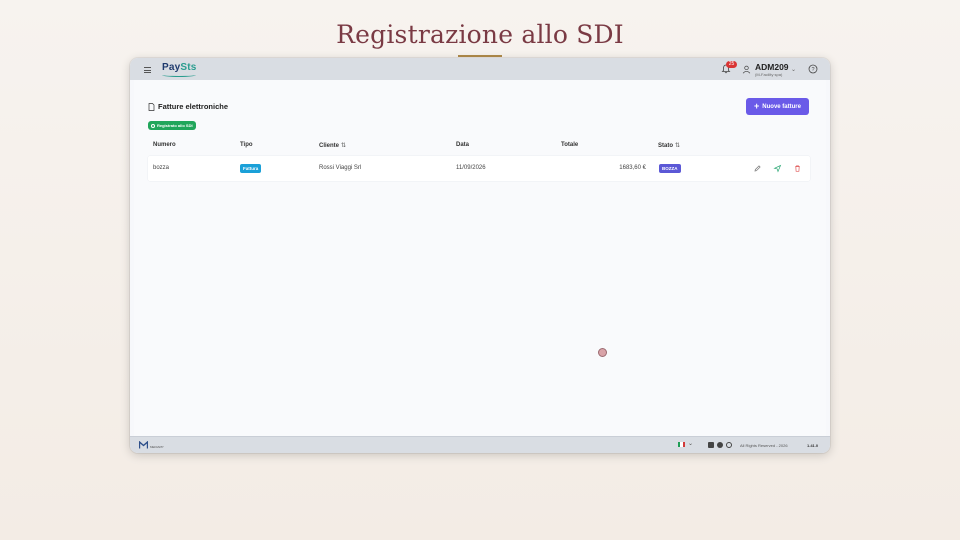  I want to click on user-org: (M-Facility spa), so click(769, 74).